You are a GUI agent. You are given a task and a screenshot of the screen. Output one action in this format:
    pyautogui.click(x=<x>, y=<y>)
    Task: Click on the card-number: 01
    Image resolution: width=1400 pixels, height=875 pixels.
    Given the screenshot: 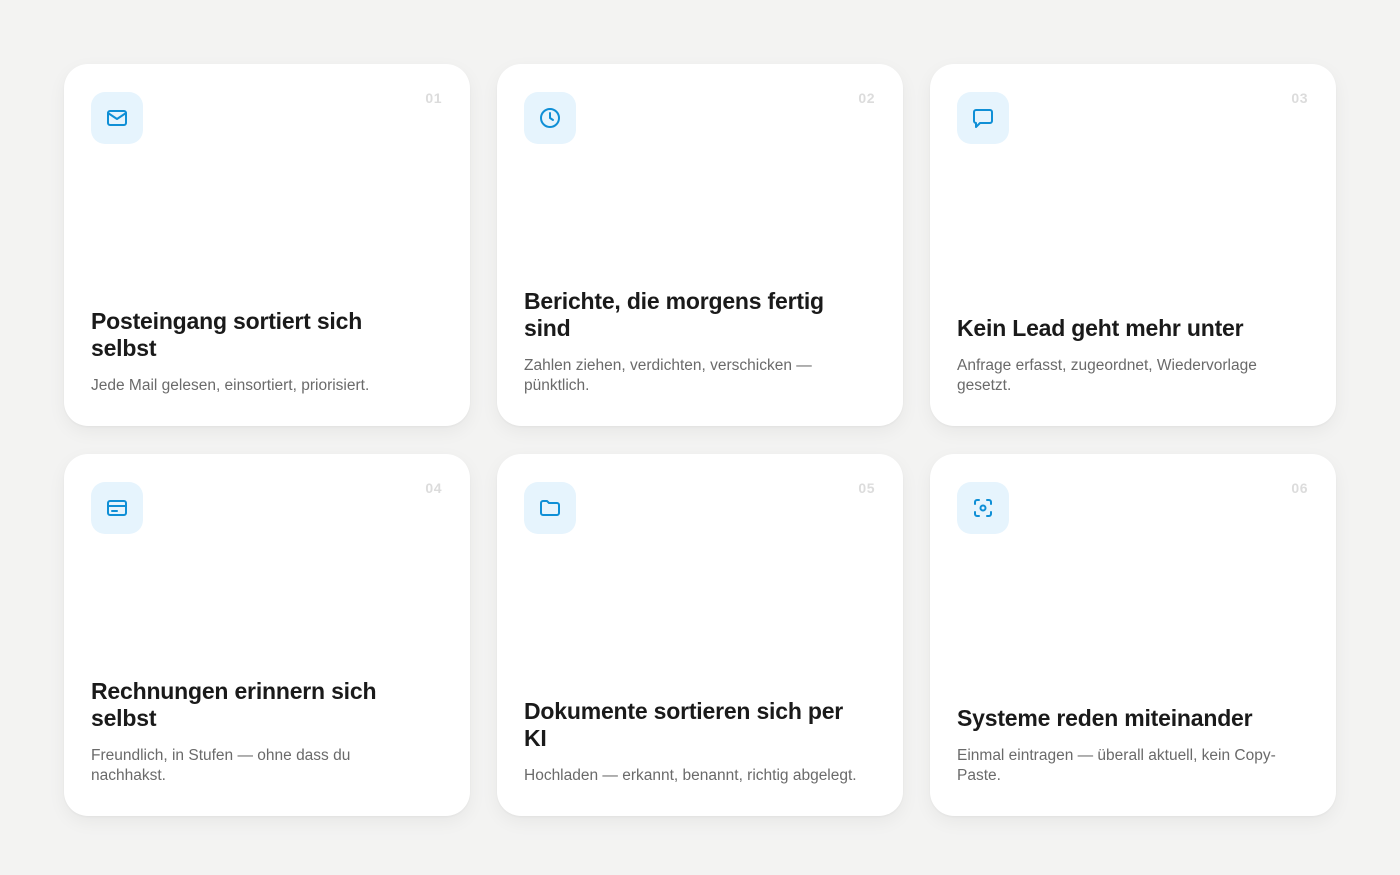 What is the action you would take?
    pyautogui.click(x=433, y=98)
    